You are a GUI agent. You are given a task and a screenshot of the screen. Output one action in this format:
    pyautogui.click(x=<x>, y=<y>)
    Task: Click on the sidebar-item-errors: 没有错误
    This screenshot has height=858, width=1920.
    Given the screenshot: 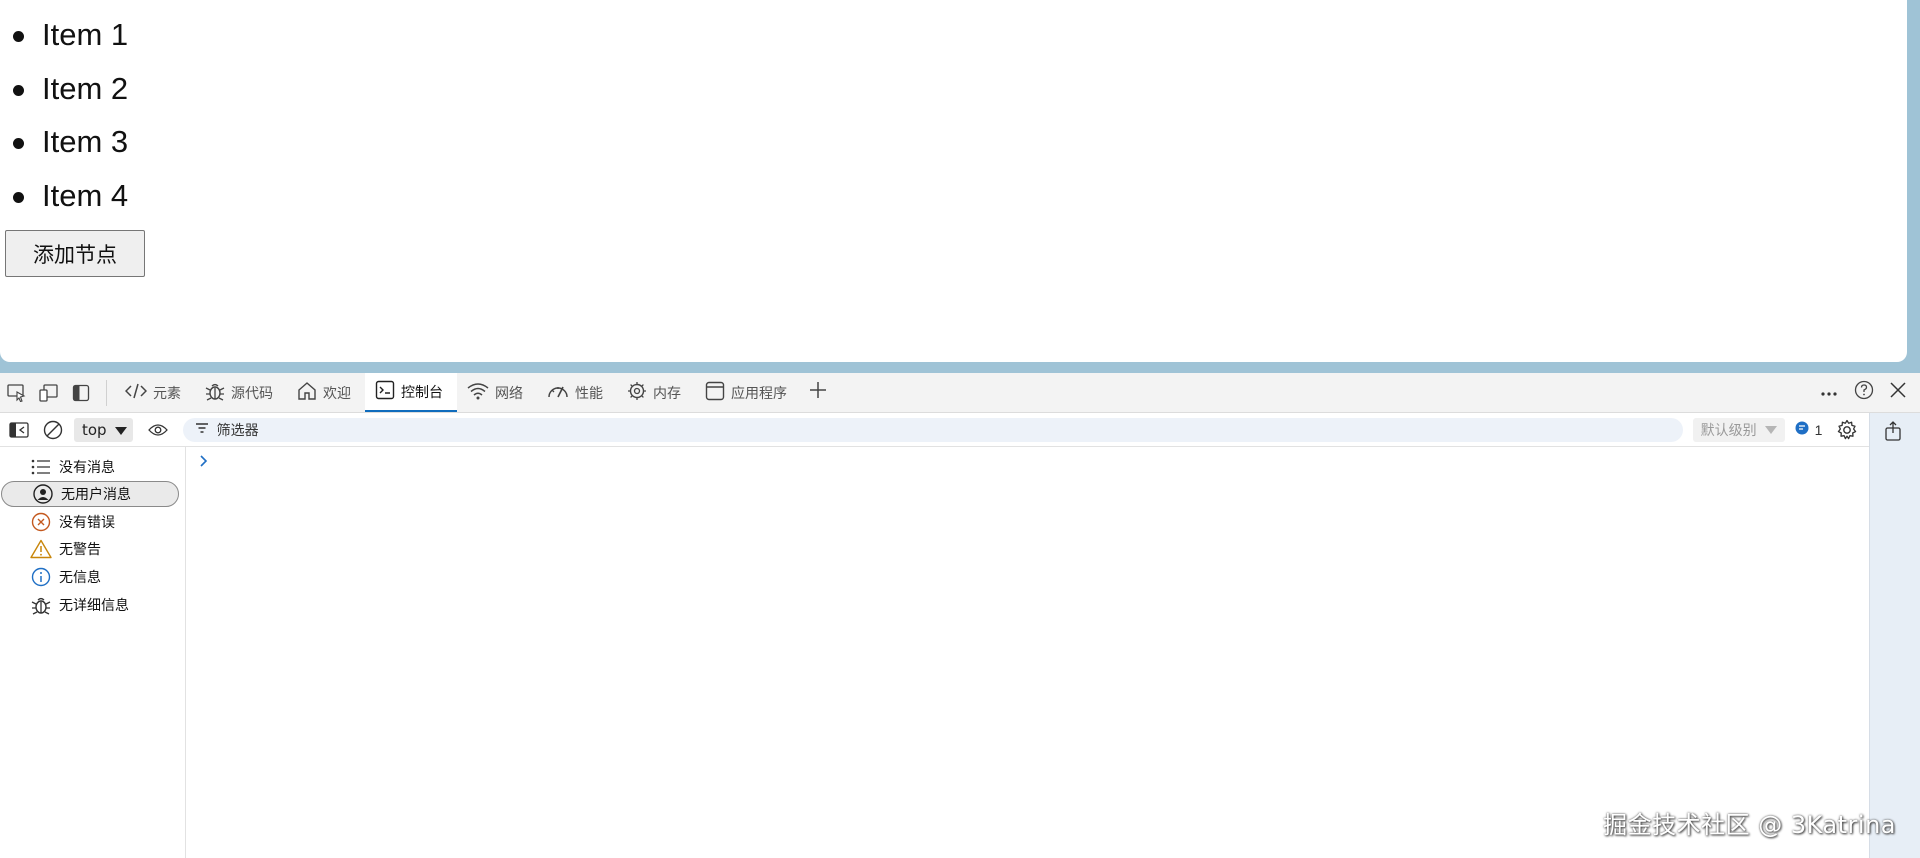 What is the action you would take?
    pyautogui.click(x=89, y=522)
    